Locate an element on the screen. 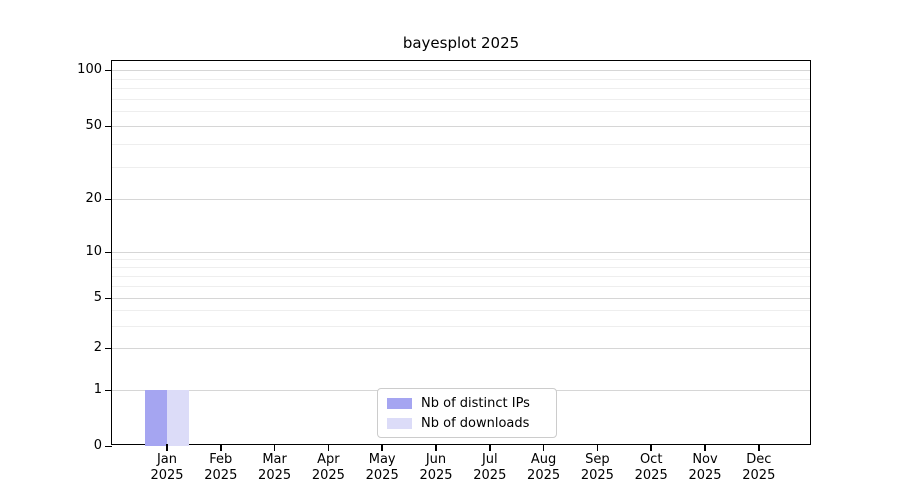 The height and width of the screenshot is (500, 900). x-tick-dec is located at coordinates (759, 447).